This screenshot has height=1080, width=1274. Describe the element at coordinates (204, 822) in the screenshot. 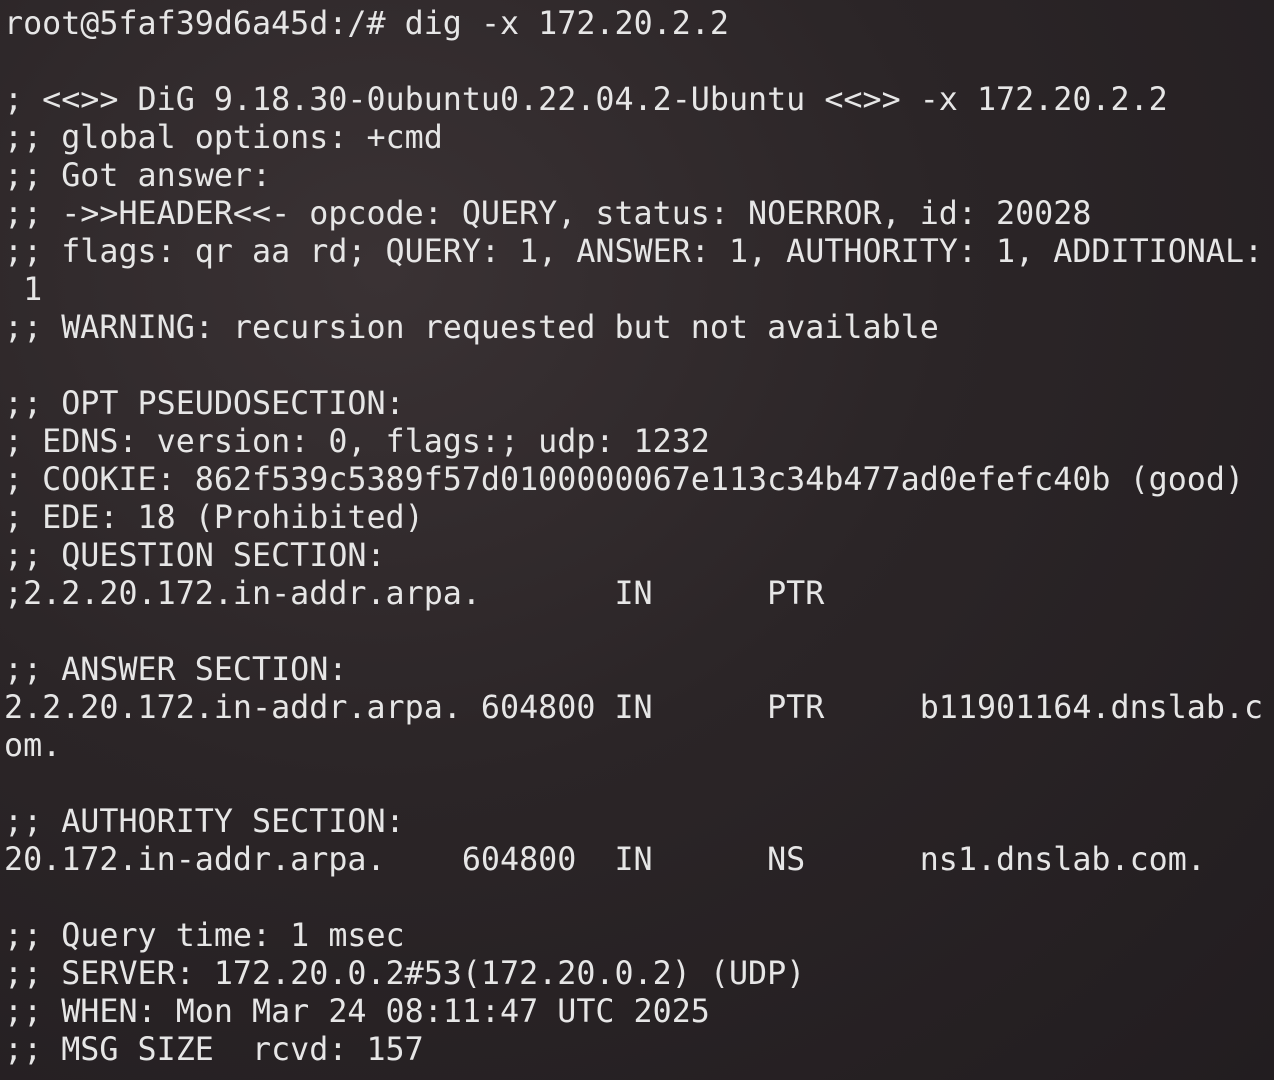

I see `output-line: ;; AUTHORITY SECTION:` at that location.